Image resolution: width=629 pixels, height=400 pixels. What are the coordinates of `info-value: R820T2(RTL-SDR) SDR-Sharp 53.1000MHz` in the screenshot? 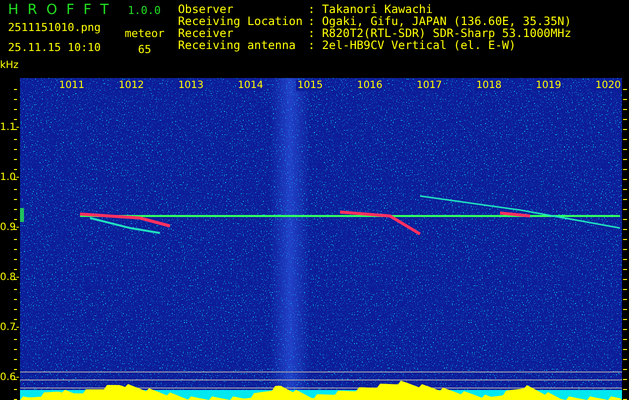 It's located at (447, 33).